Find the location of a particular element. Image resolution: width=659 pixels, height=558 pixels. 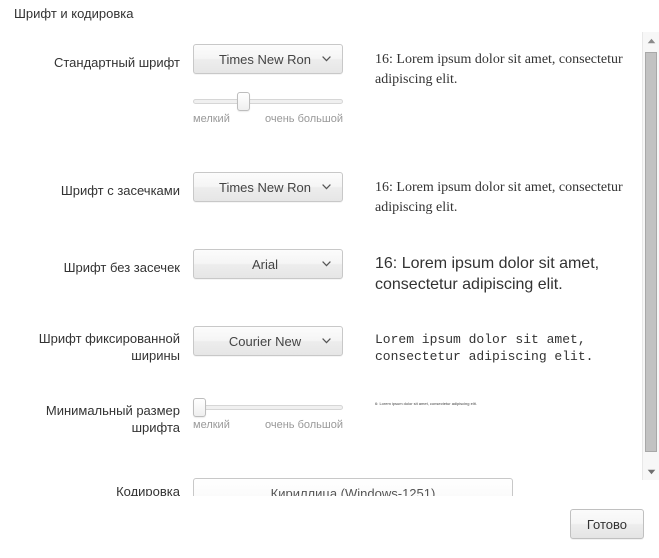

row-label-standard-font: Стандартный шрифт is located at coordinates (116, 62).